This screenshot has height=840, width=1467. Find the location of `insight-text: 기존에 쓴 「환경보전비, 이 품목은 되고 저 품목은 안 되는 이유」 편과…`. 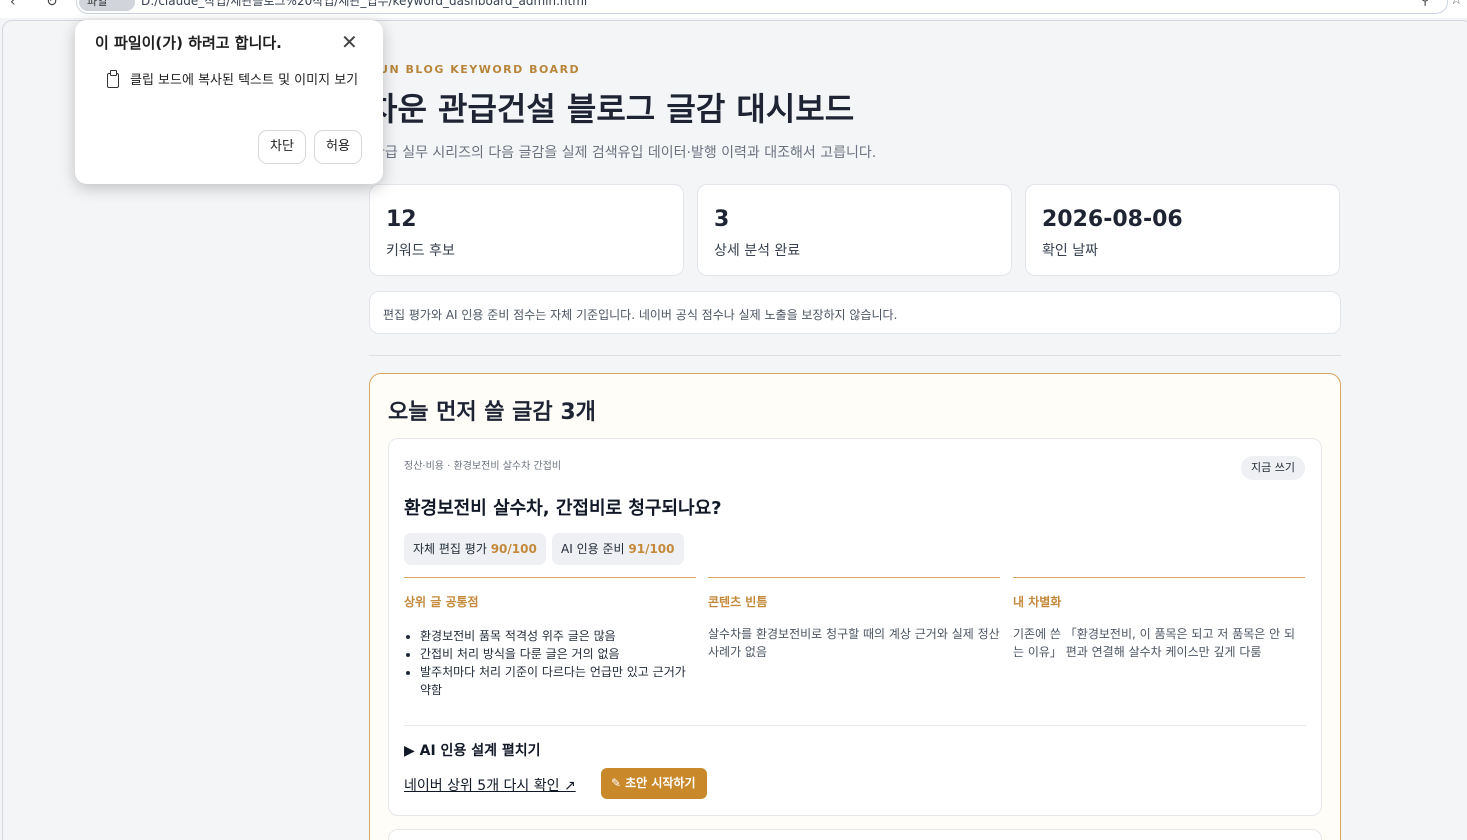

insight-text: 기존에 쓴 「환경보전비, 이 품목은 되고 저 품목은 안 되는 이유」 편과… is located at coordinates (1154, 643).